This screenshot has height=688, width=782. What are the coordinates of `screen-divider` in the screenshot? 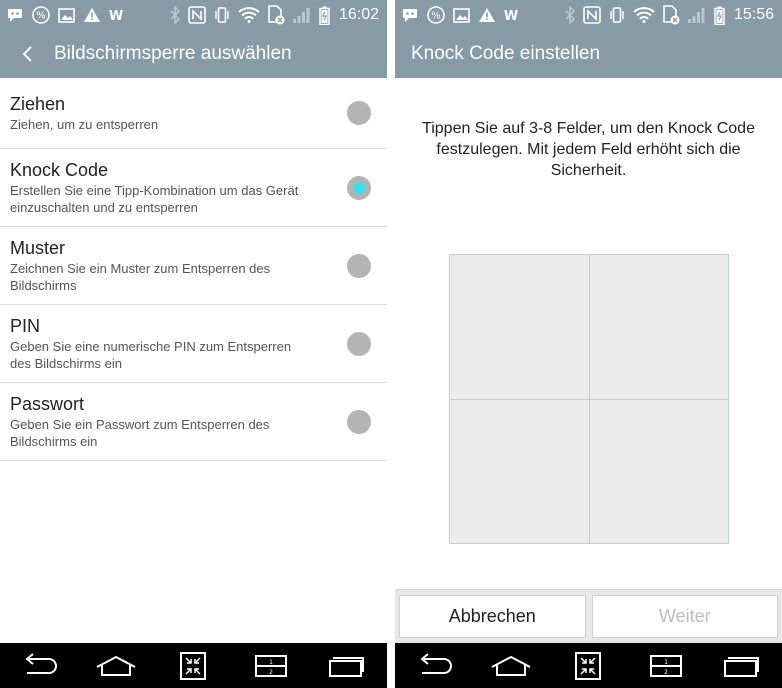 It's located at (391, 344).